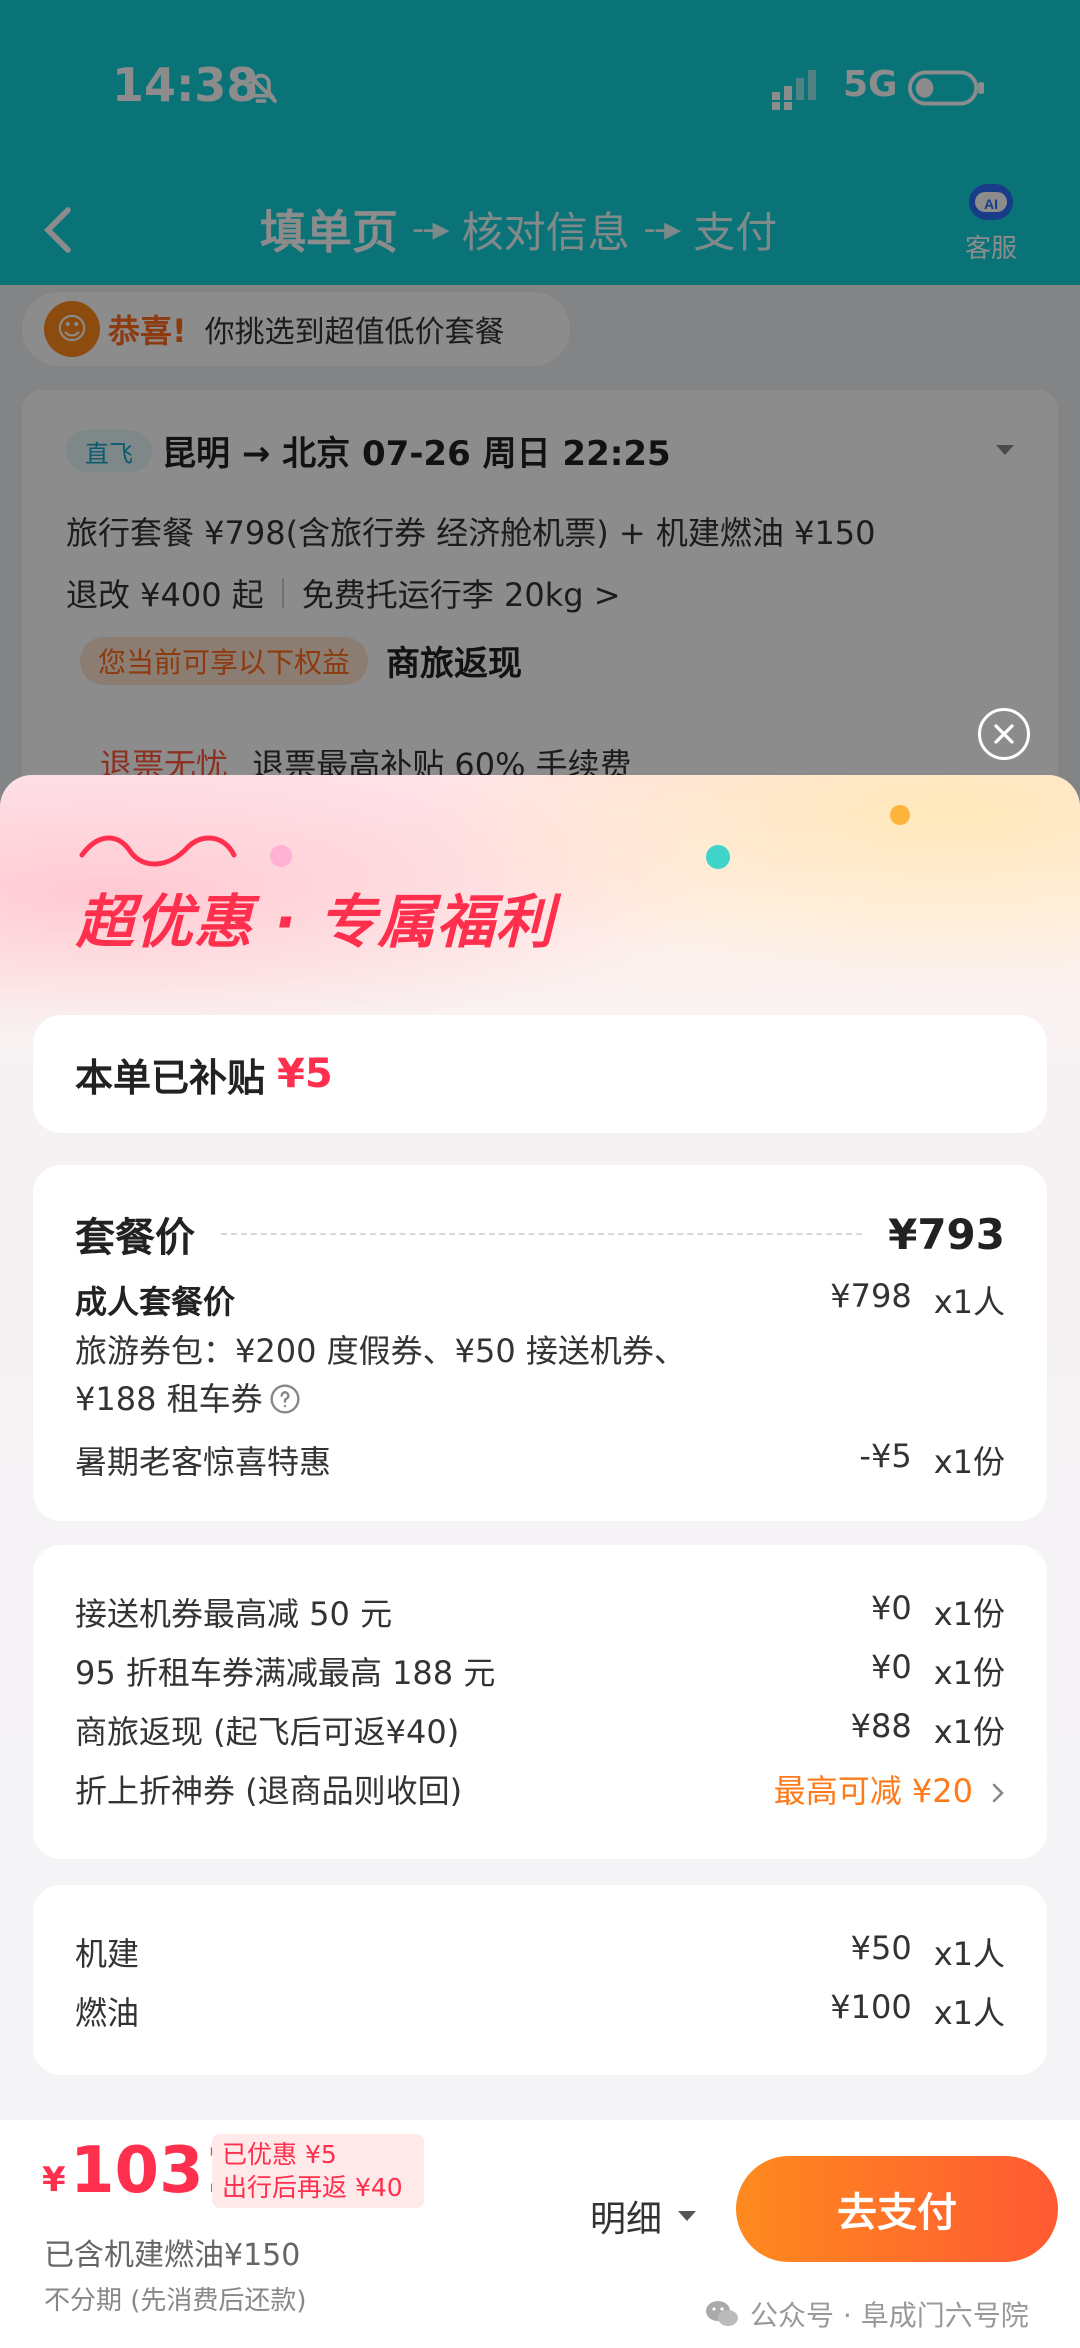 The width and height of the screenshot is (1080, 2348). Describe the element at coordinates (881, 1726) in the screenshot. I see `coupon-price: ¥88` at that location.